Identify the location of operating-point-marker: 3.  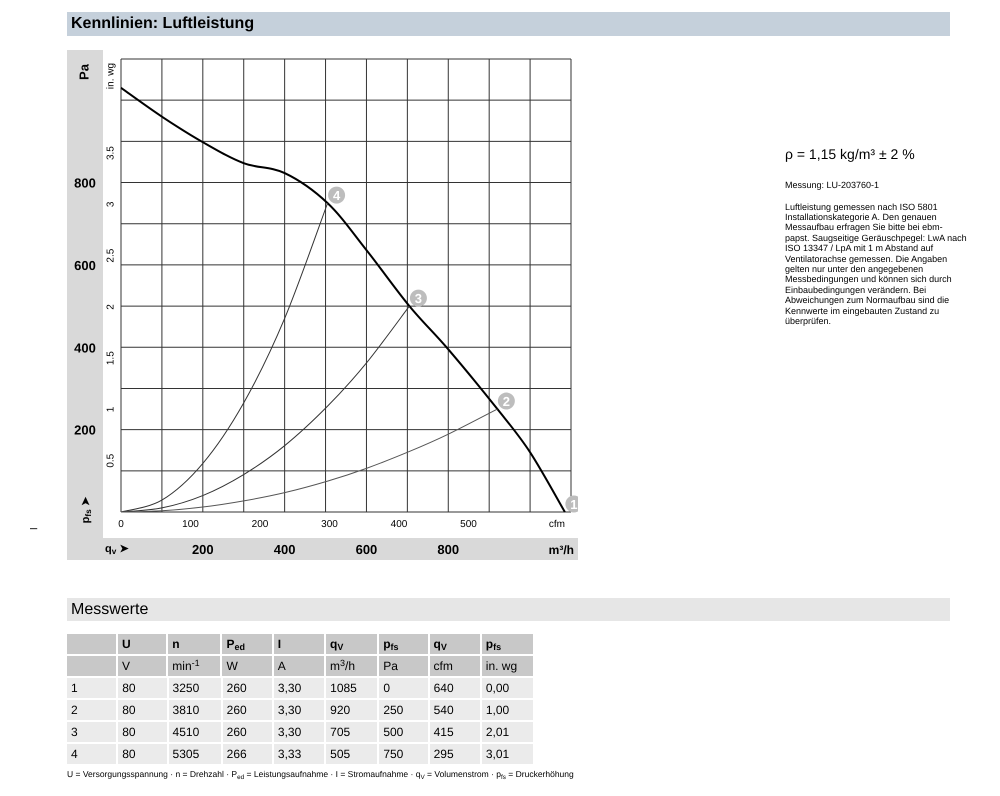
(418, 298).